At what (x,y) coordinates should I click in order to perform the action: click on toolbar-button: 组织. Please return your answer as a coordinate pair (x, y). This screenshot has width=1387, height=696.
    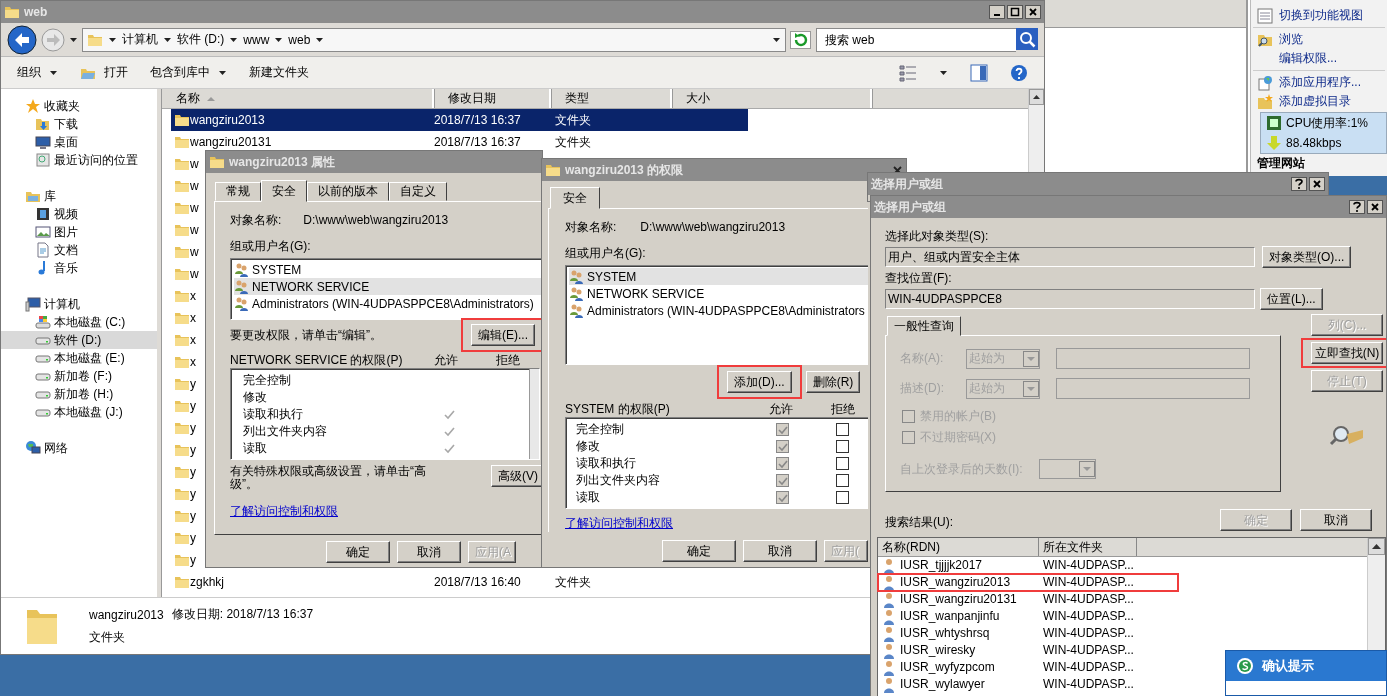
    Looking at the image, I should click on (37, 72).